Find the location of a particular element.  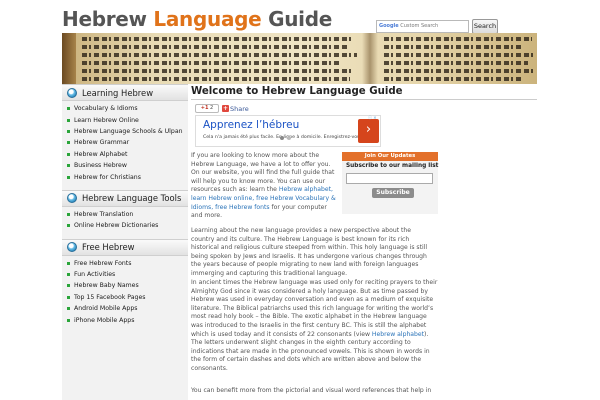

sidebar-item-schools: Hebrew Language Schools & Ulpan is located at coordinates (127, 131).